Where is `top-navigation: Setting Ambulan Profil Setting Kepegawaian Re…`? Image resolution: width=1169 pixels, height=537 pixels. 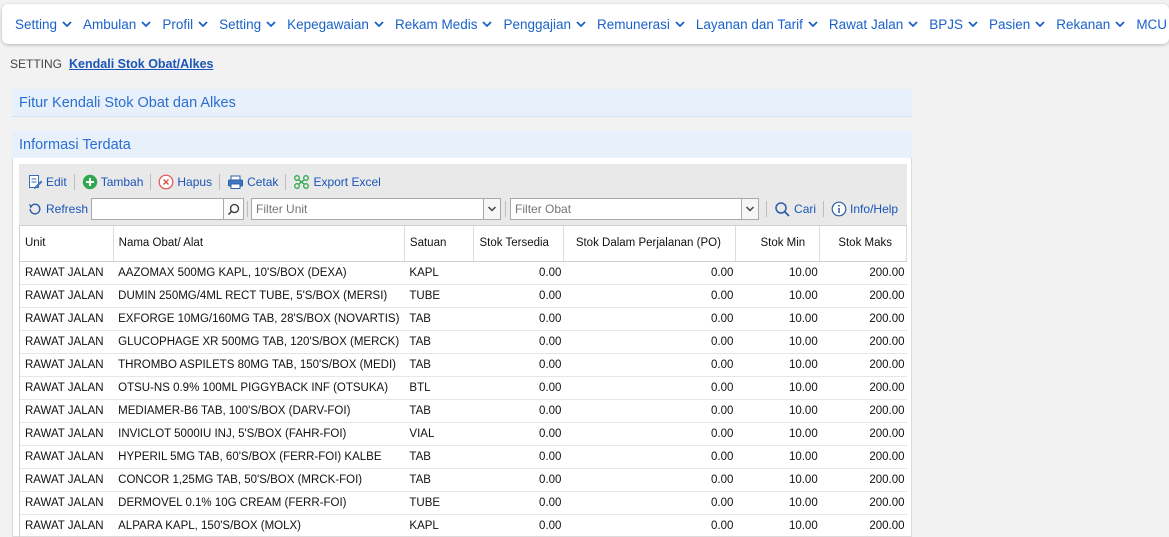
top-navigation: Setting Ambulan Profil Setting Kepegawaian Re… is located at coordinates (585, 24).